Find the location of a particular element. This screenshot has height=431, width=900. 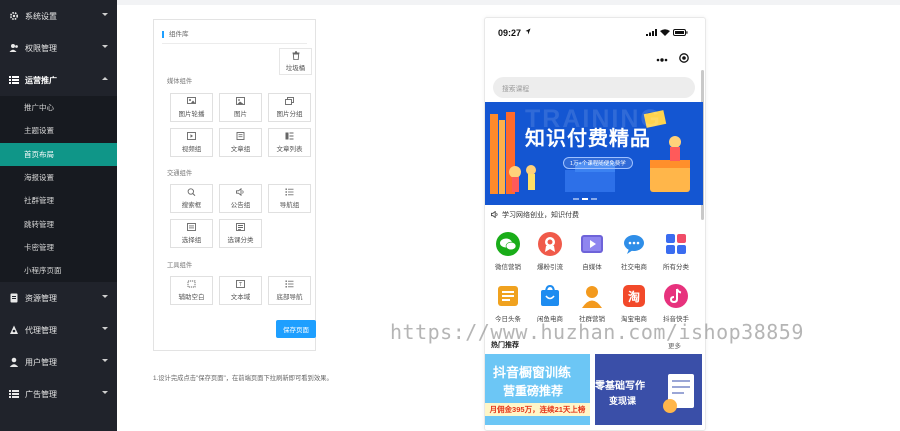

close-target-icon is located at coordinates (683, 59).